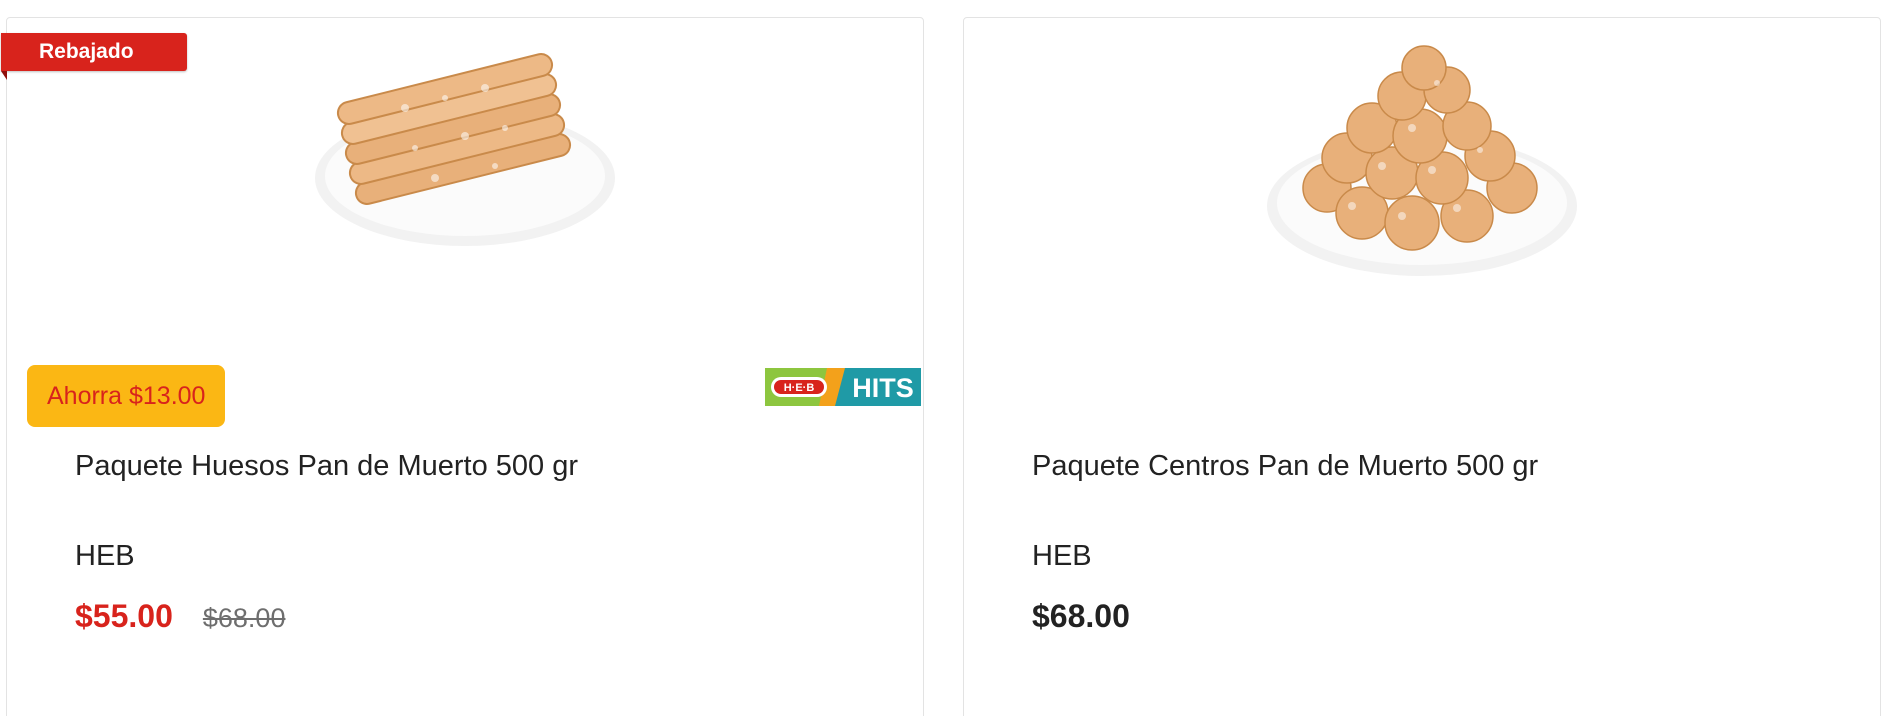  What do you see at coordinates (1285, 466) in the screenshot?
I see `product-title: Paquete Centros Pan de Muerto 500 gr` at bounding box center [1285, 466].